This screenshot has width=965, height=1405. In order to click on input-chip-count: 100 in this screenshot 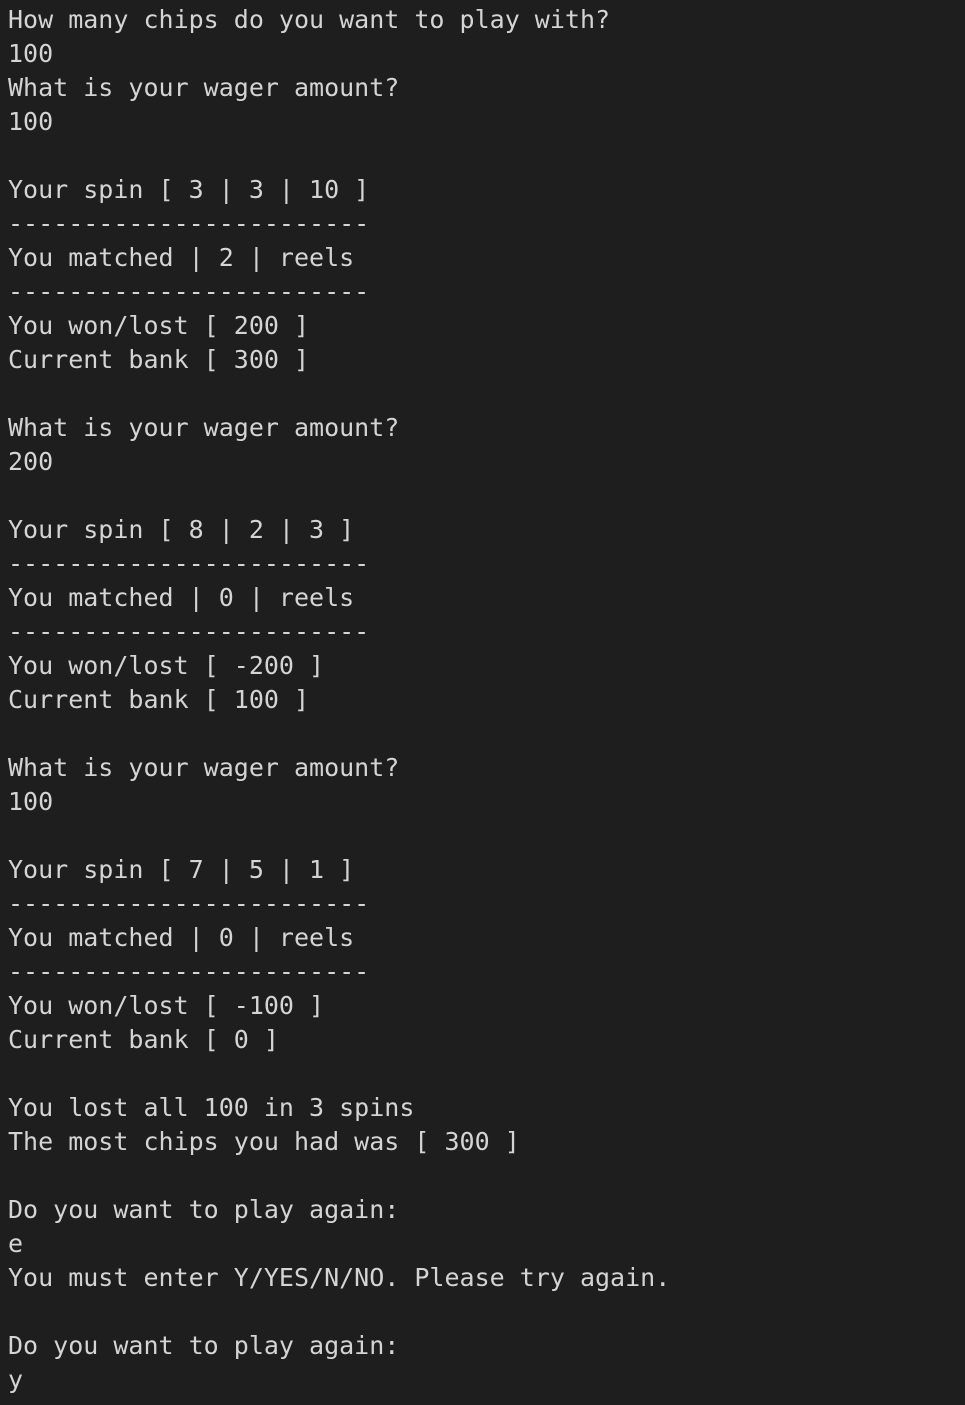, I will do `click(31, 53)`.